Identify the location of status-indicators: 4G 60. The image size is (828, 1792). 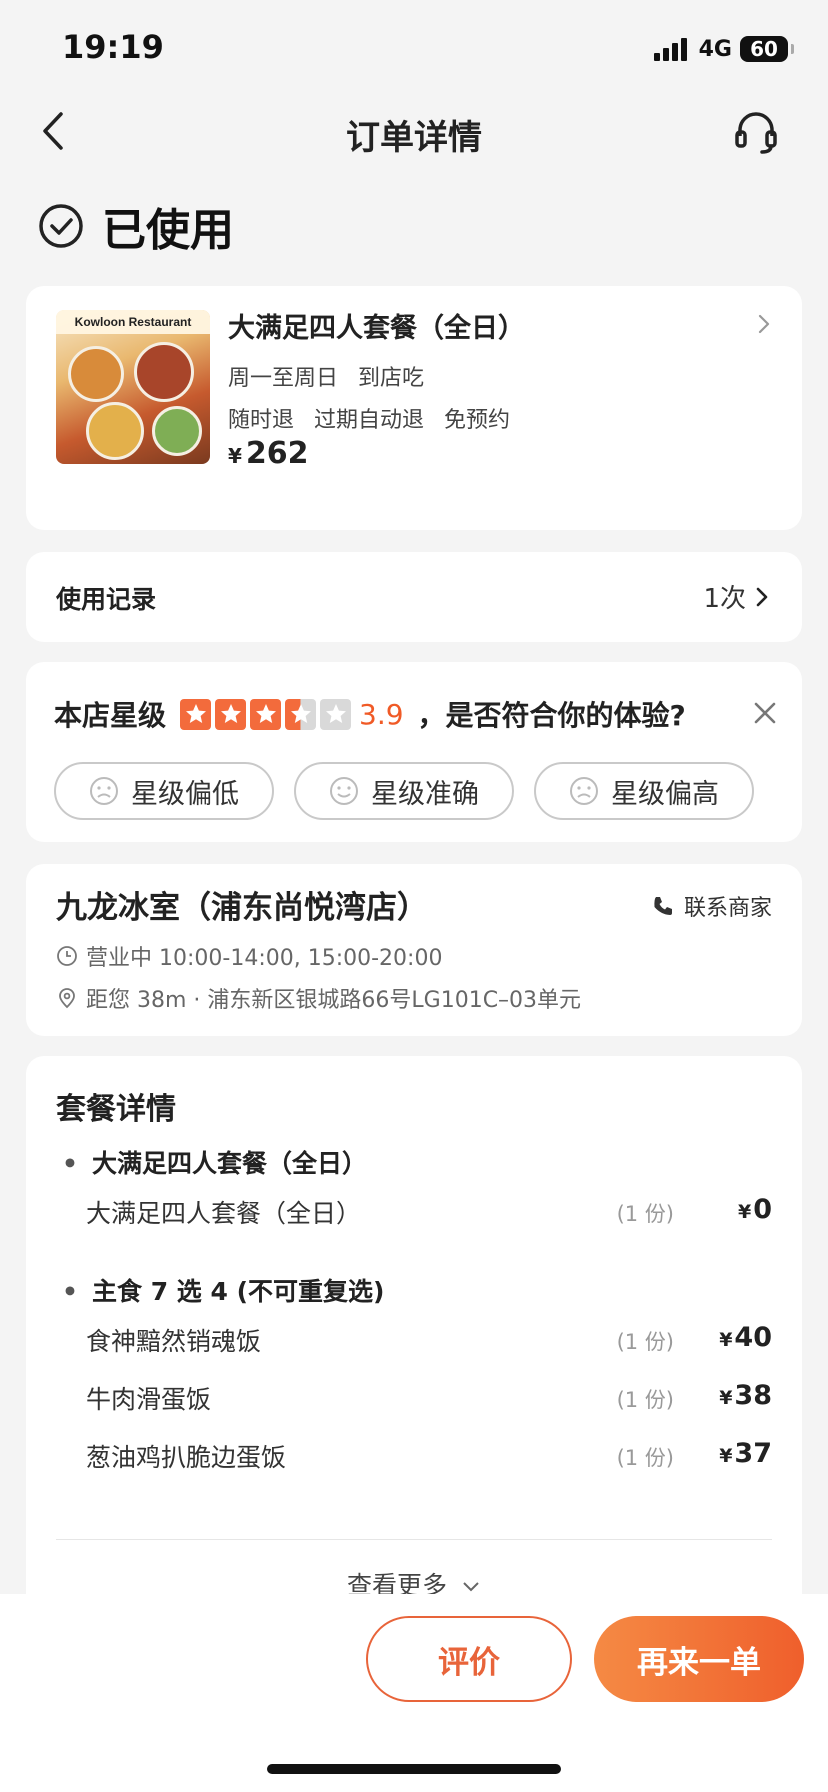
(723, 49).